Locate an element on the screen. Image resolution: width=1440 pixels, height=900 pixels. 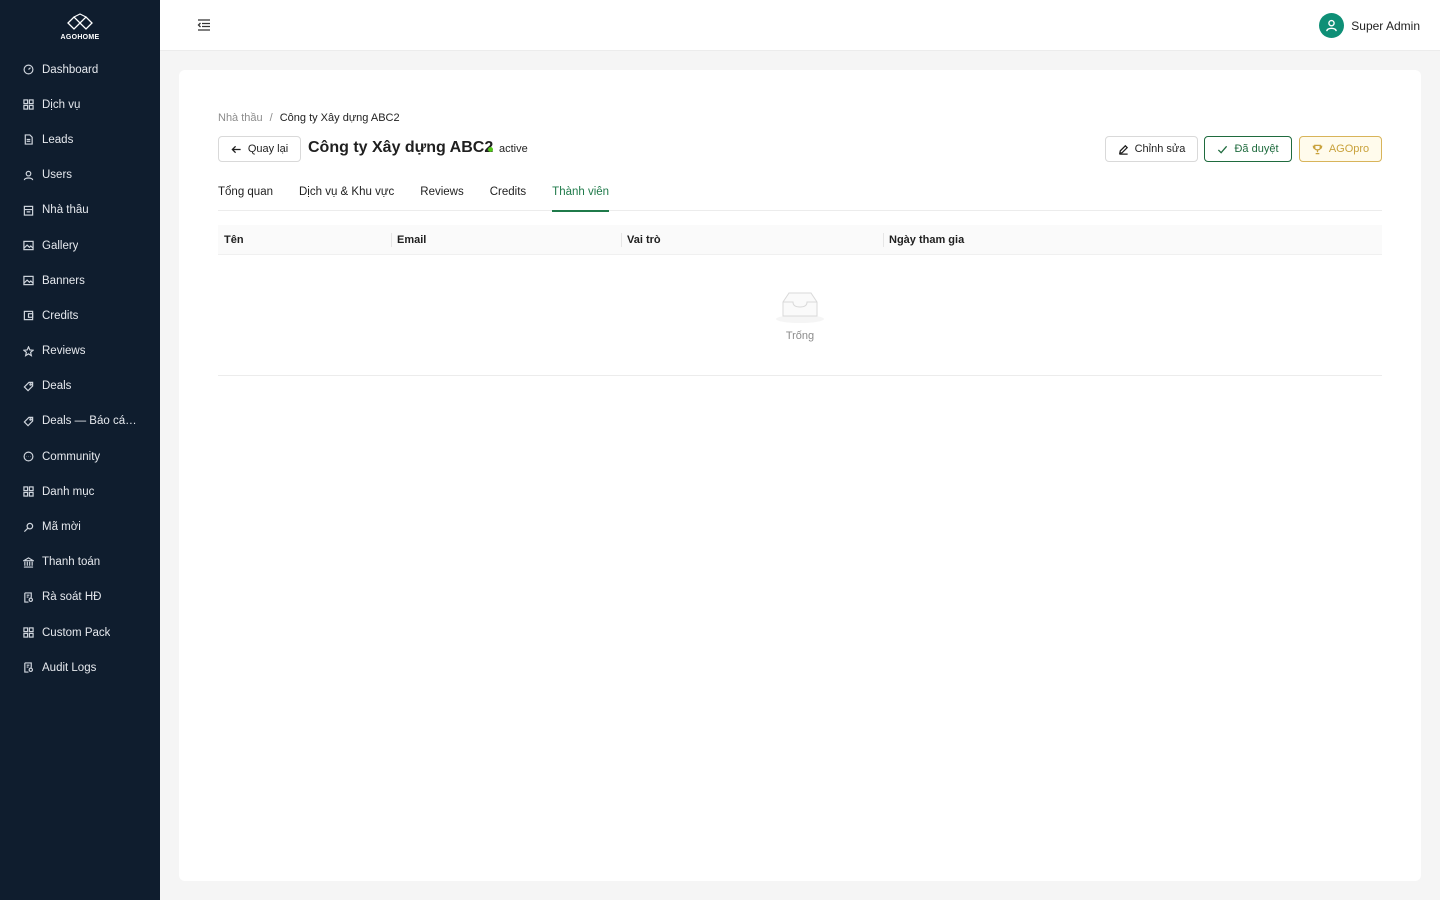
sidebar-item-community: Community is located at coordinates (80, 456).